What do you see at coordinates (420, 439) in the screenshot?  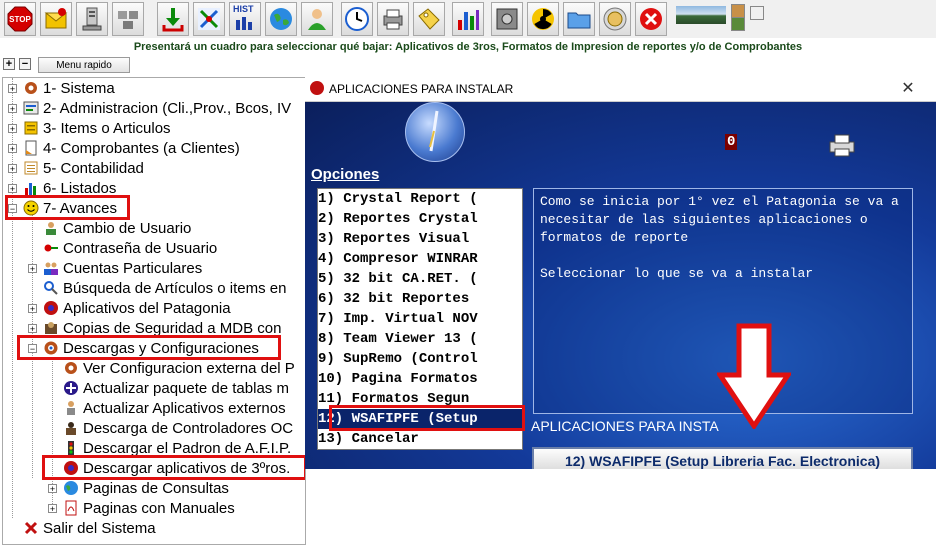 I see `option-item: 13) Cancelar` at bounding box center [420, 439].